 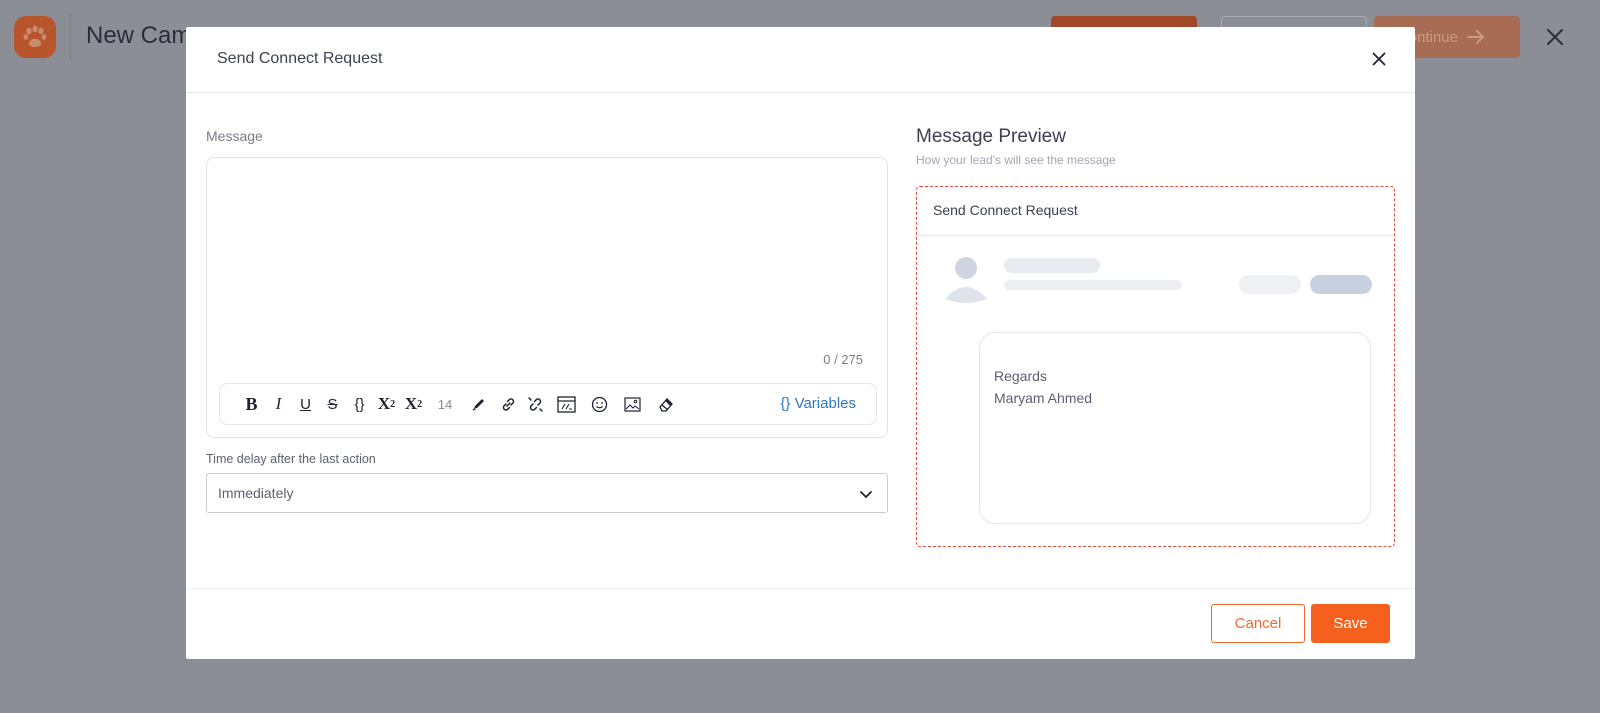 I want to click on eraser-icon, so click(x=665, y=404).